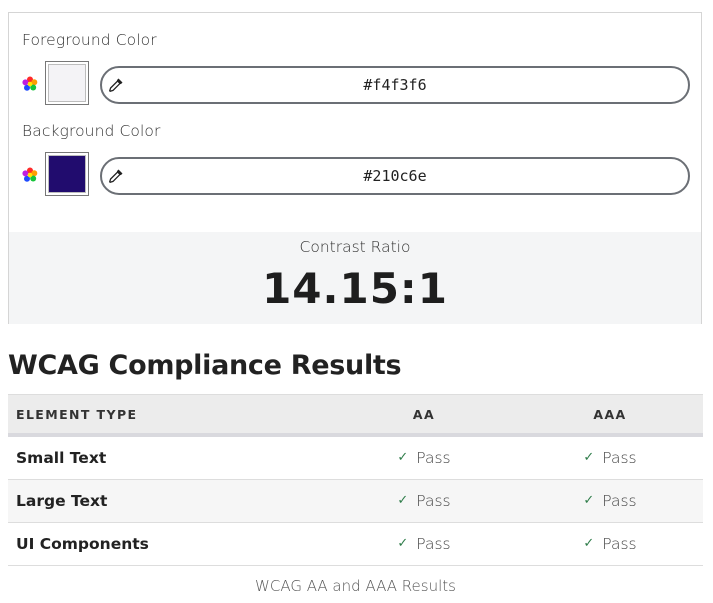  Describe the element at coordinates (169, 501) in the screenshot. I see `element-type-cell: Large Text` at that location.